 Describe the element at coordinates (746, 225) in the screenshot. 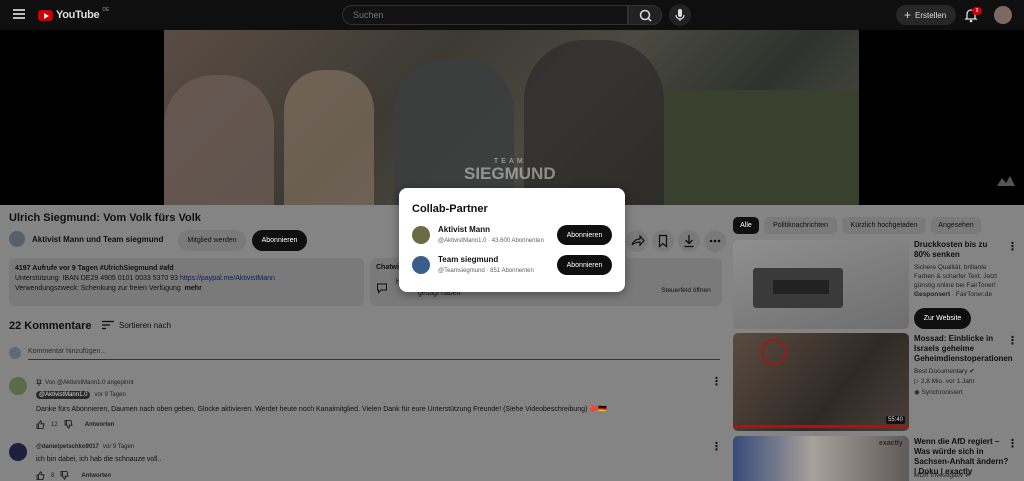

I see `chip-all: Alle` at that location.